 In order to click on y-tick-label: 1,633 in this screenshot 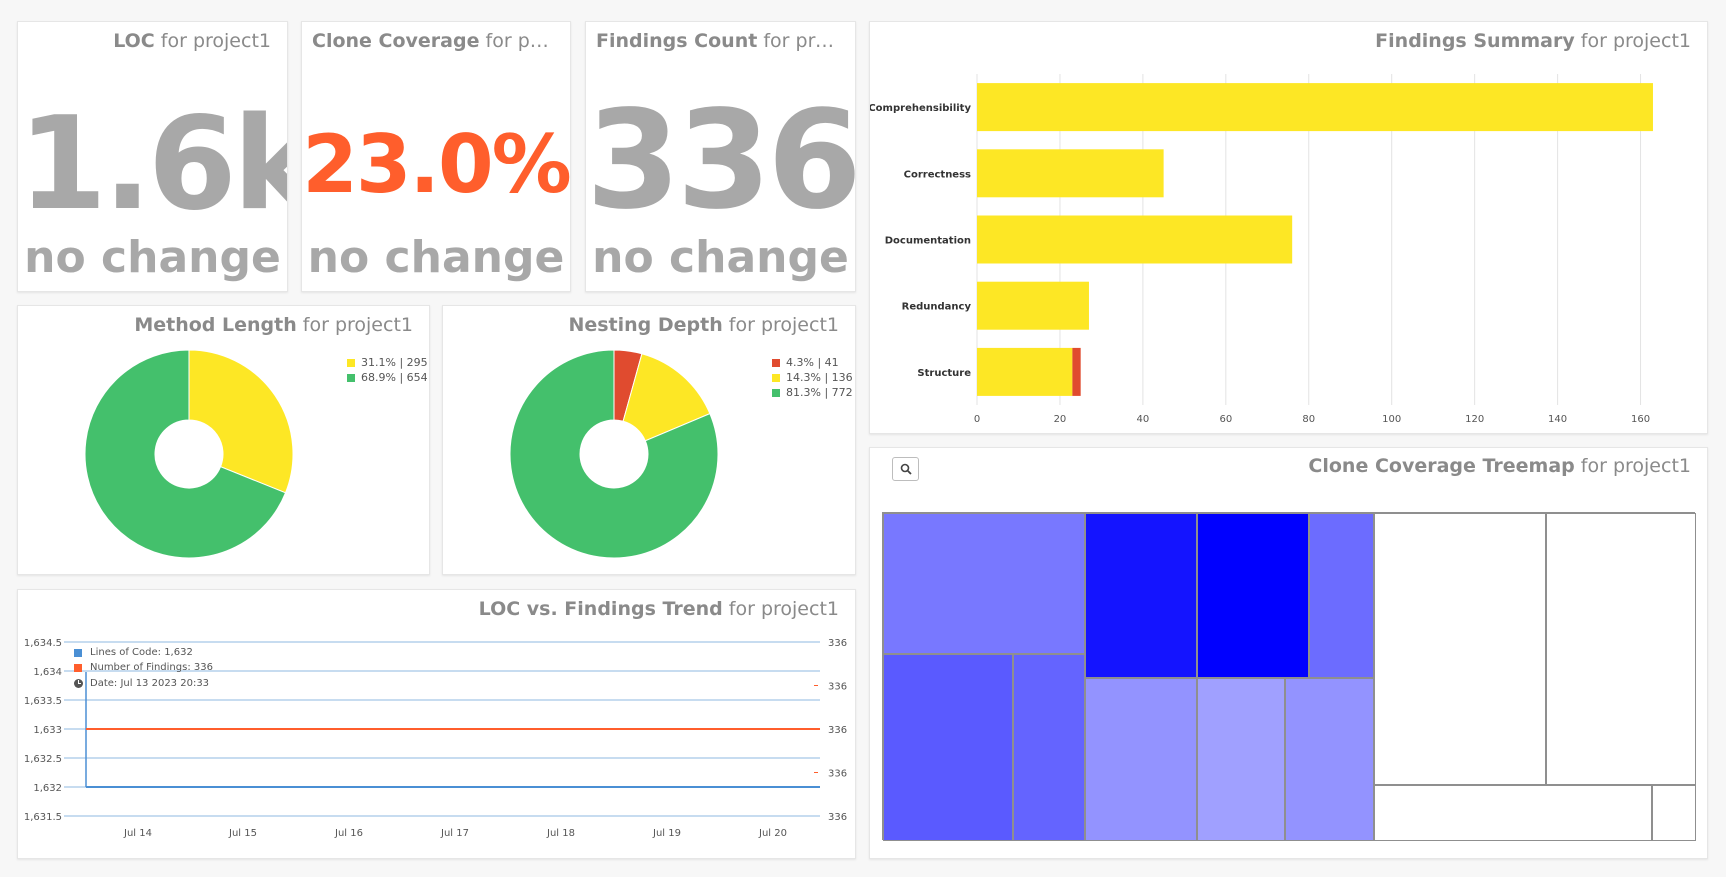, I will do `click(47, 730)`.